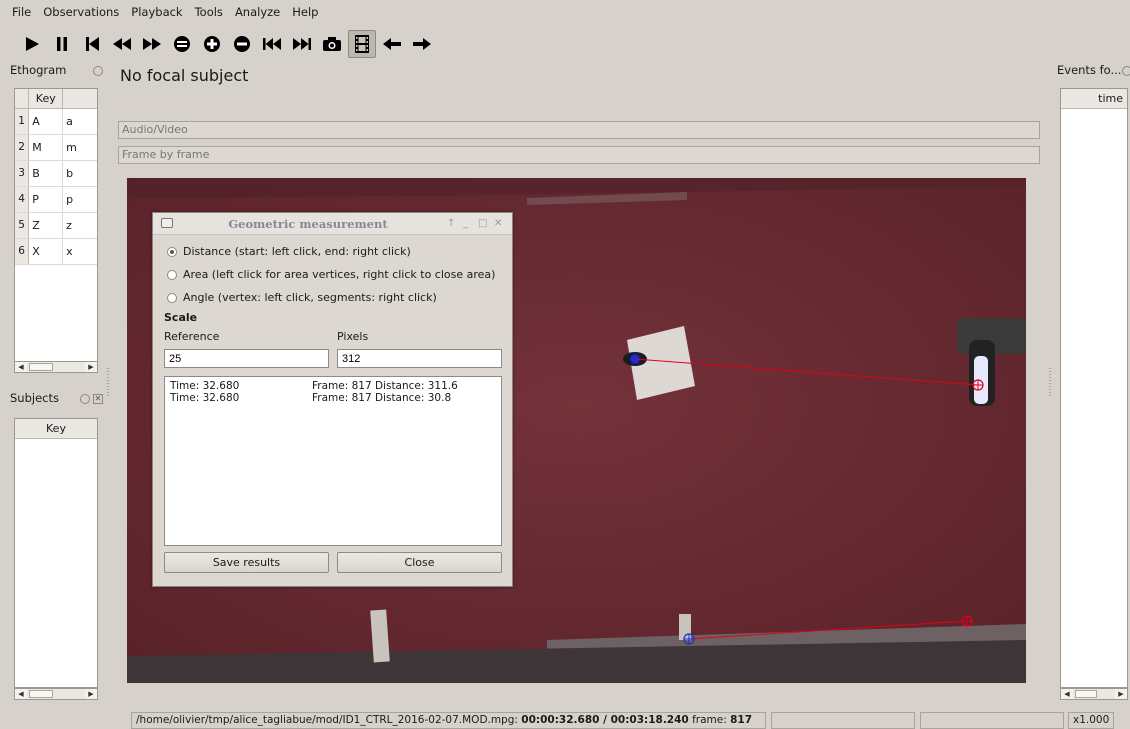  Describe the element at coordinates (80, 98) in the screenshot. I see `ethogram-extra-header` at that location.